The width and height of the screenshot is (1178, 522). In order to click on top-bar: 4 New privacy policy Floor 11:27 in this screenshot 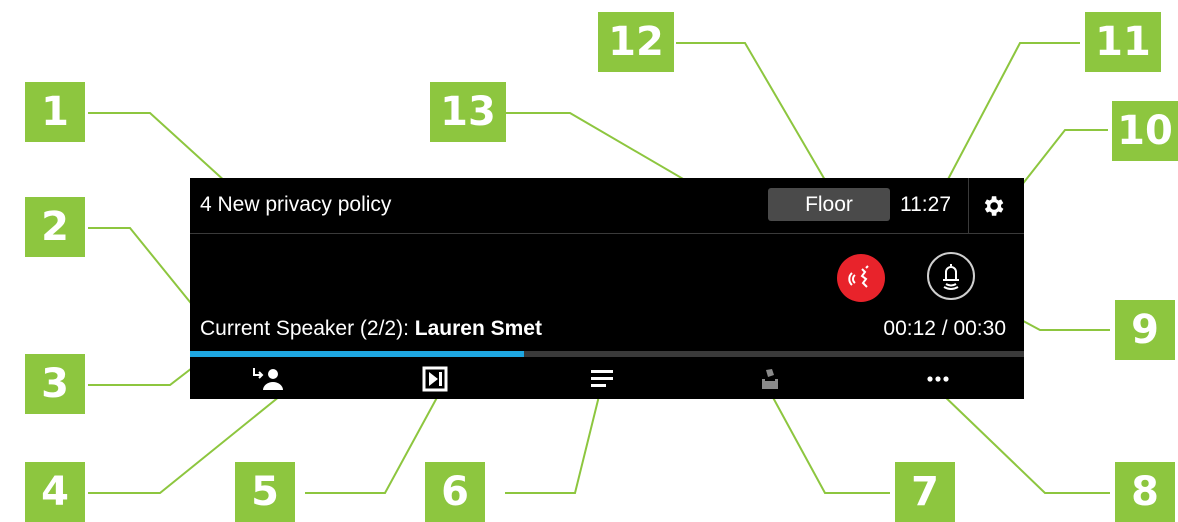, I will do `click(607, 206)`.